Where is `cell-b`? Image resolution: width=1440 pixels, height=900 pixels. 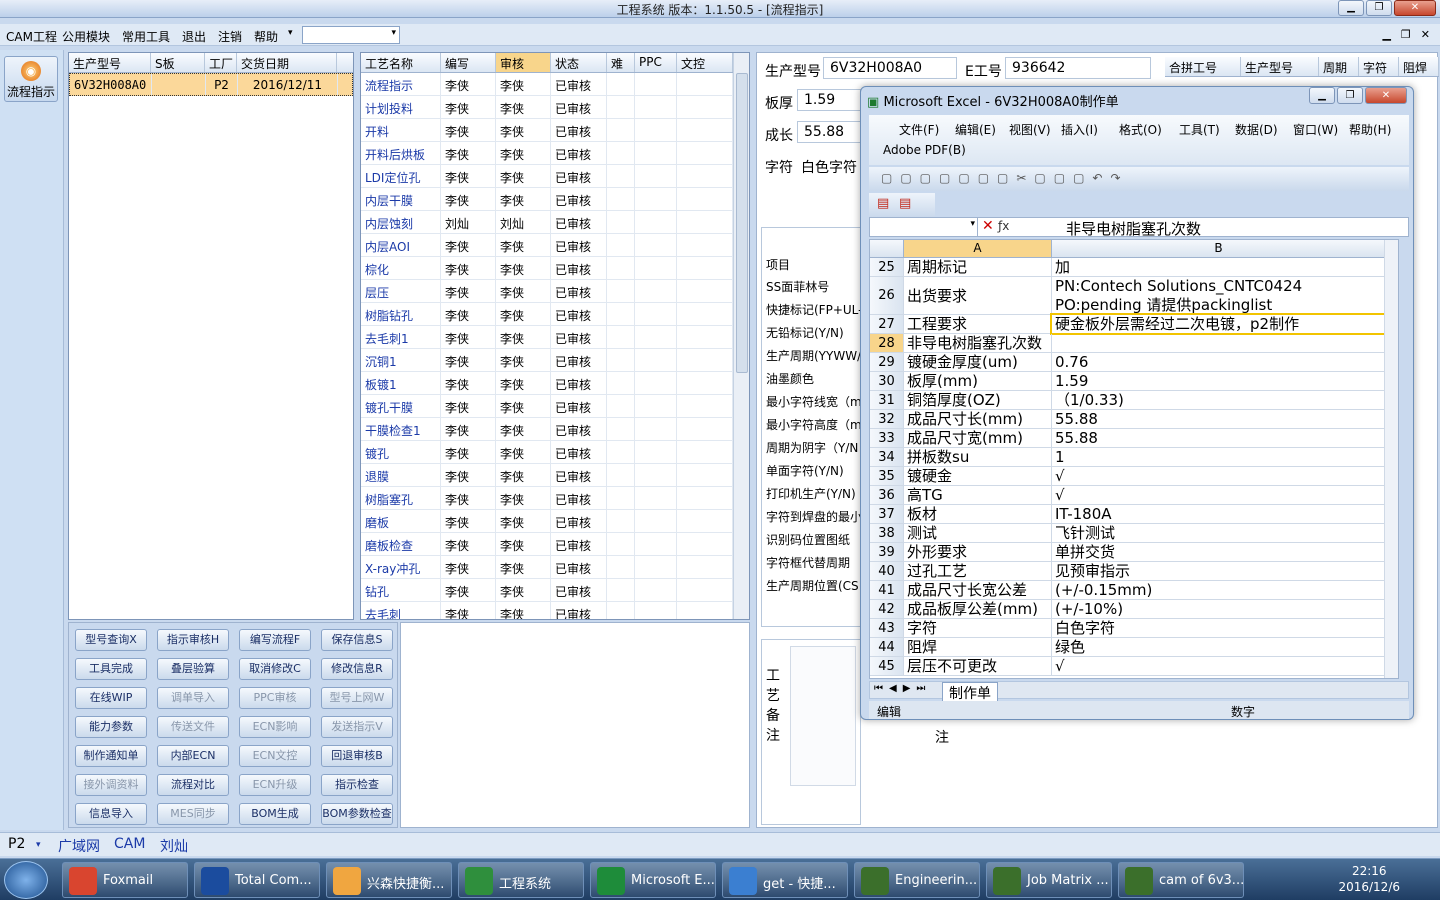
cell-b is located at coordinates (1219, 343).